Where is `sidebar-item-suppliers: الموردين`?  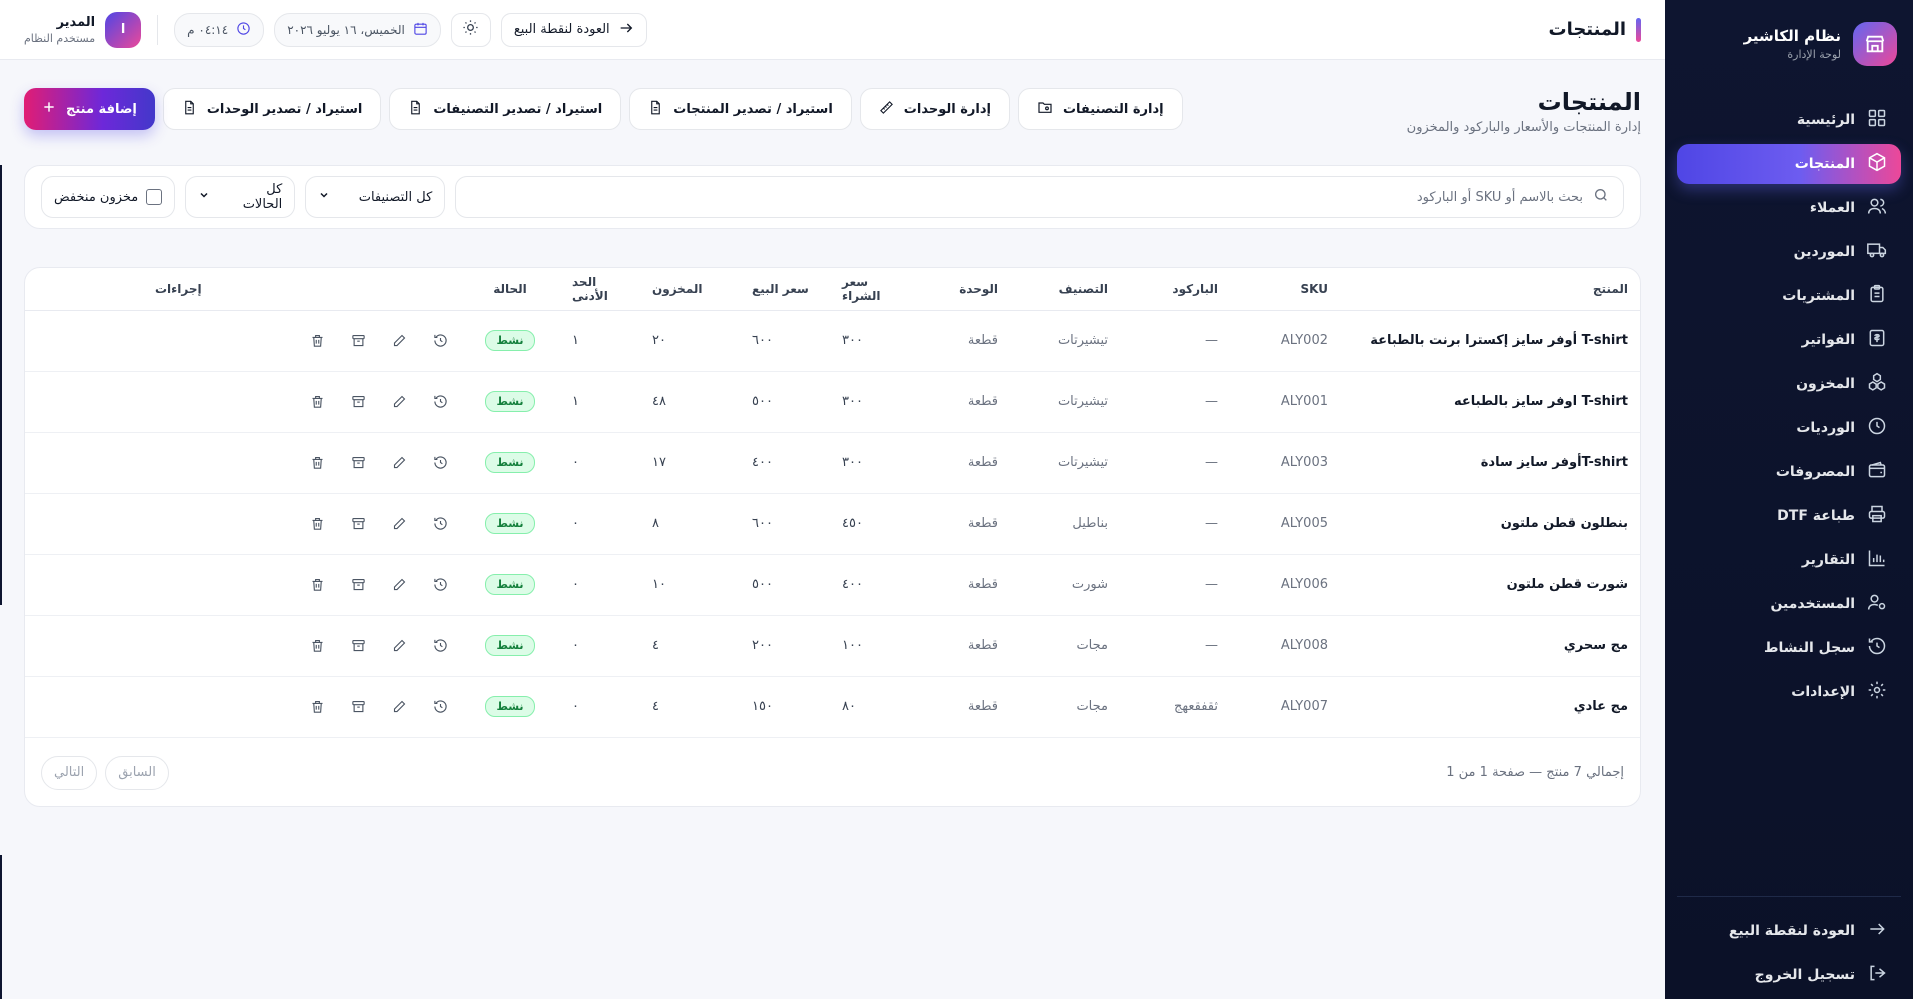
sidebar-item-suppliers: الموردين is located at coordinates (1789, 252).